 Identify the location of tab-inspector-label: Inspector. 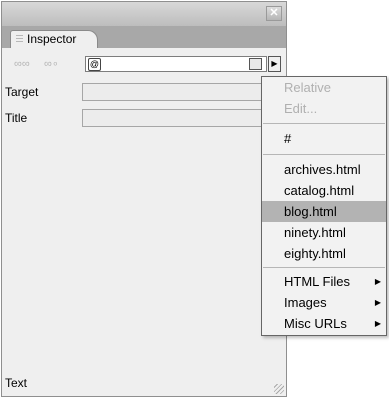
(52, 39).